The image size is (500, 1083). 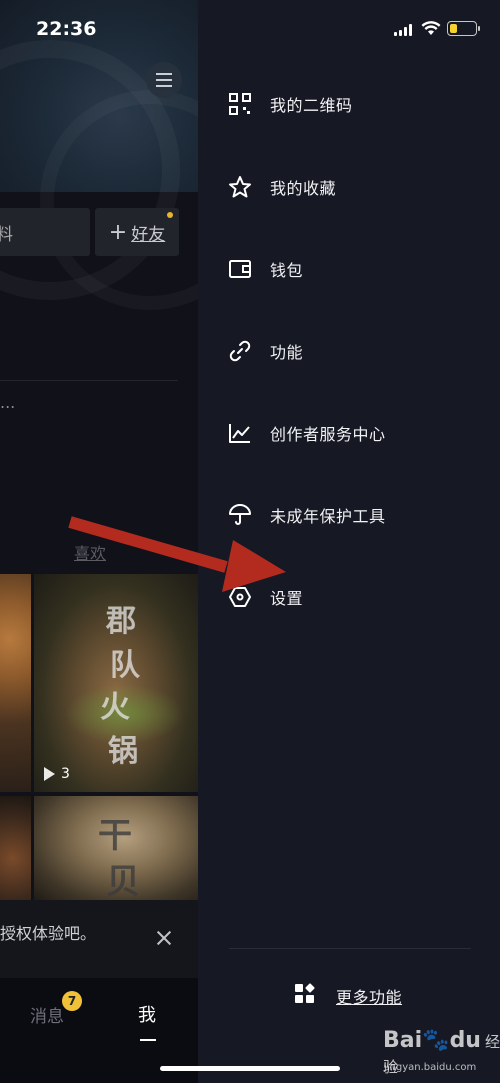 What do you see at coordinates (463, 28) in the screenshot?
I see `battery-icon` at bounding box center [463, 28].